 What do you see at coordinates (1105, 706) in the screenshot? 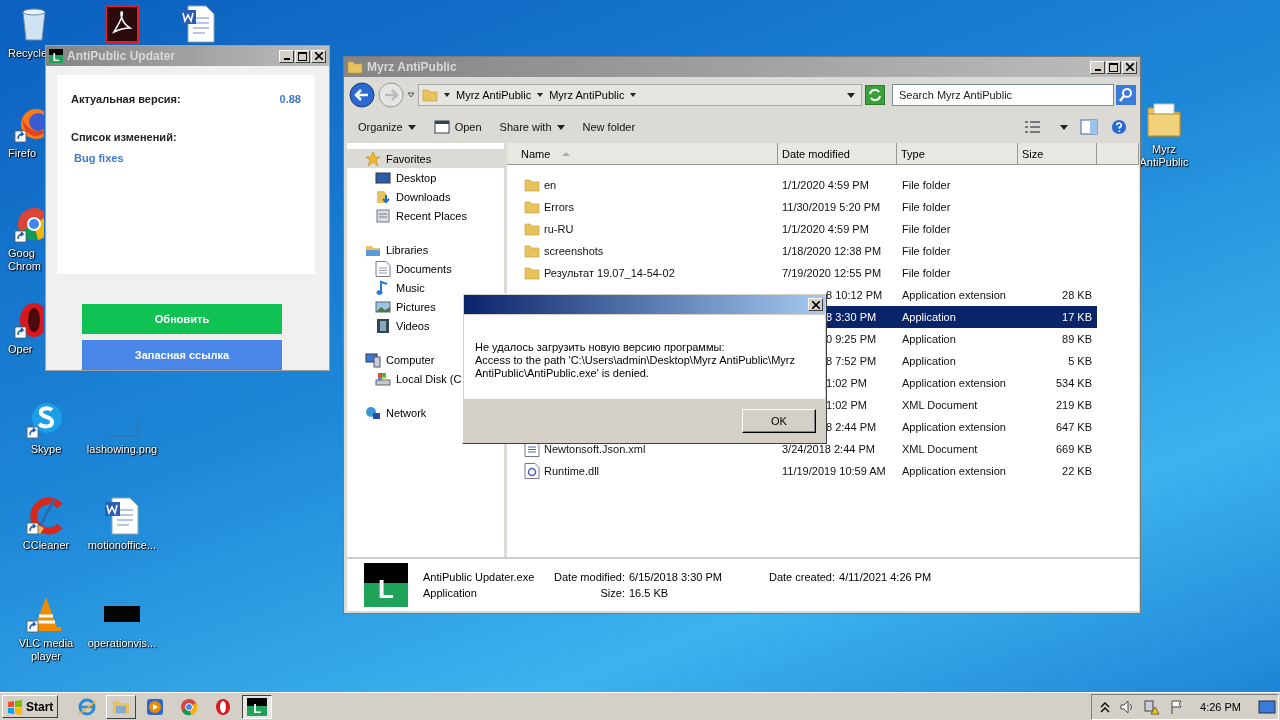
I see `chevron-up-icon` at bounding box center [1105, 706].